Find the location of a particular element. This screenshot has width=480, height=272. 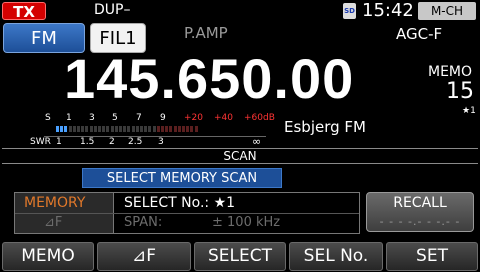

frequency-display: 145.650.00 is located at coordinates (209, 78).